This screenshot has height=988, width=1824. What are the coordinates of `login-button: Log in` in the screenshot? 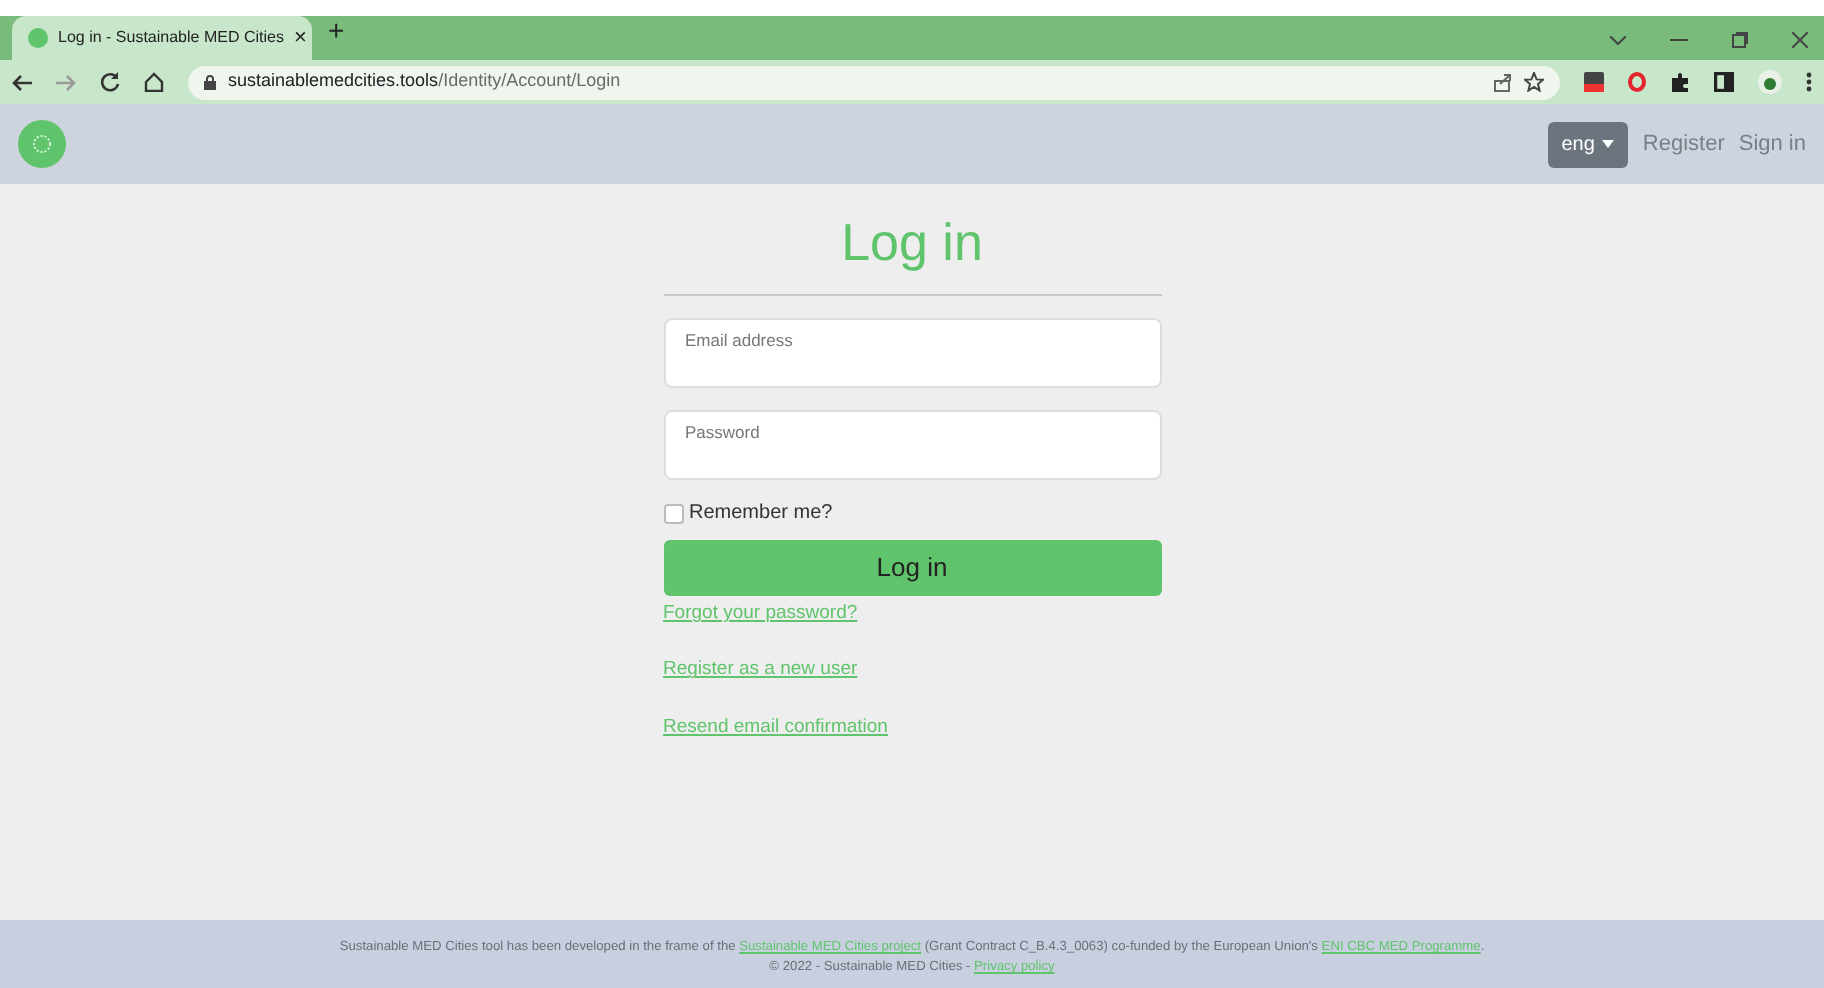 It's located at (912, 568).